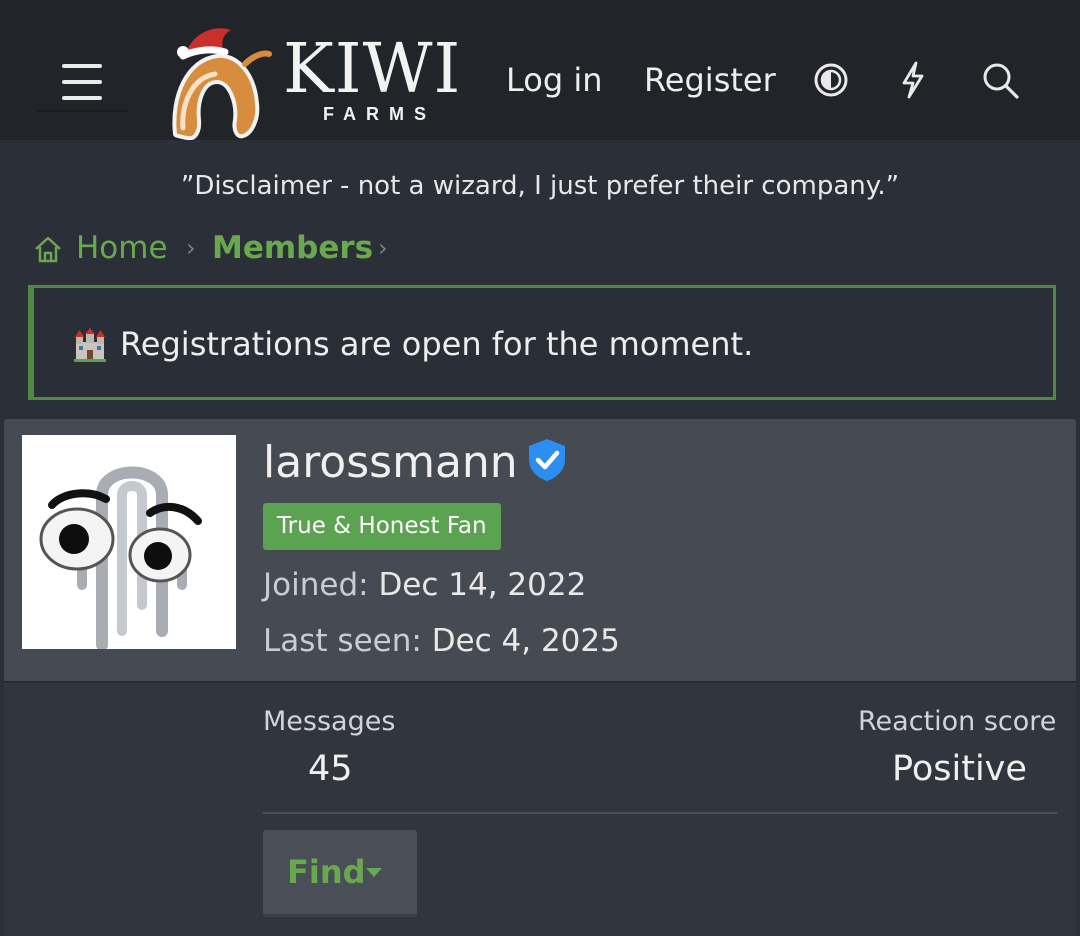 This screenshot has width=1080, height=936. I want to click on paperclip-avatar-icon, so click(120, 558).